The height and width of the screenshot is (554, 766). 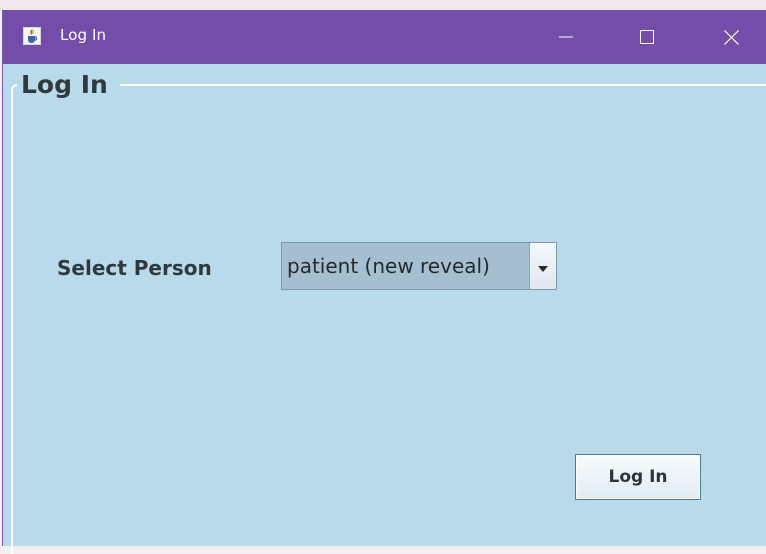 I want to click on maximize-icon, so click(x=647, y=37).